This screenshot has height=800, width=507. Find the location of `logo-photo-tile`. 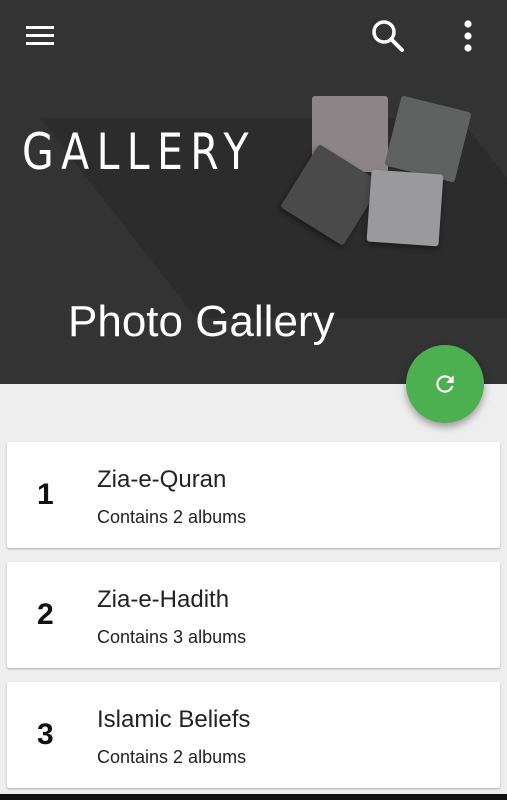

logo-photo-tile is located at coordinates (405, 208).